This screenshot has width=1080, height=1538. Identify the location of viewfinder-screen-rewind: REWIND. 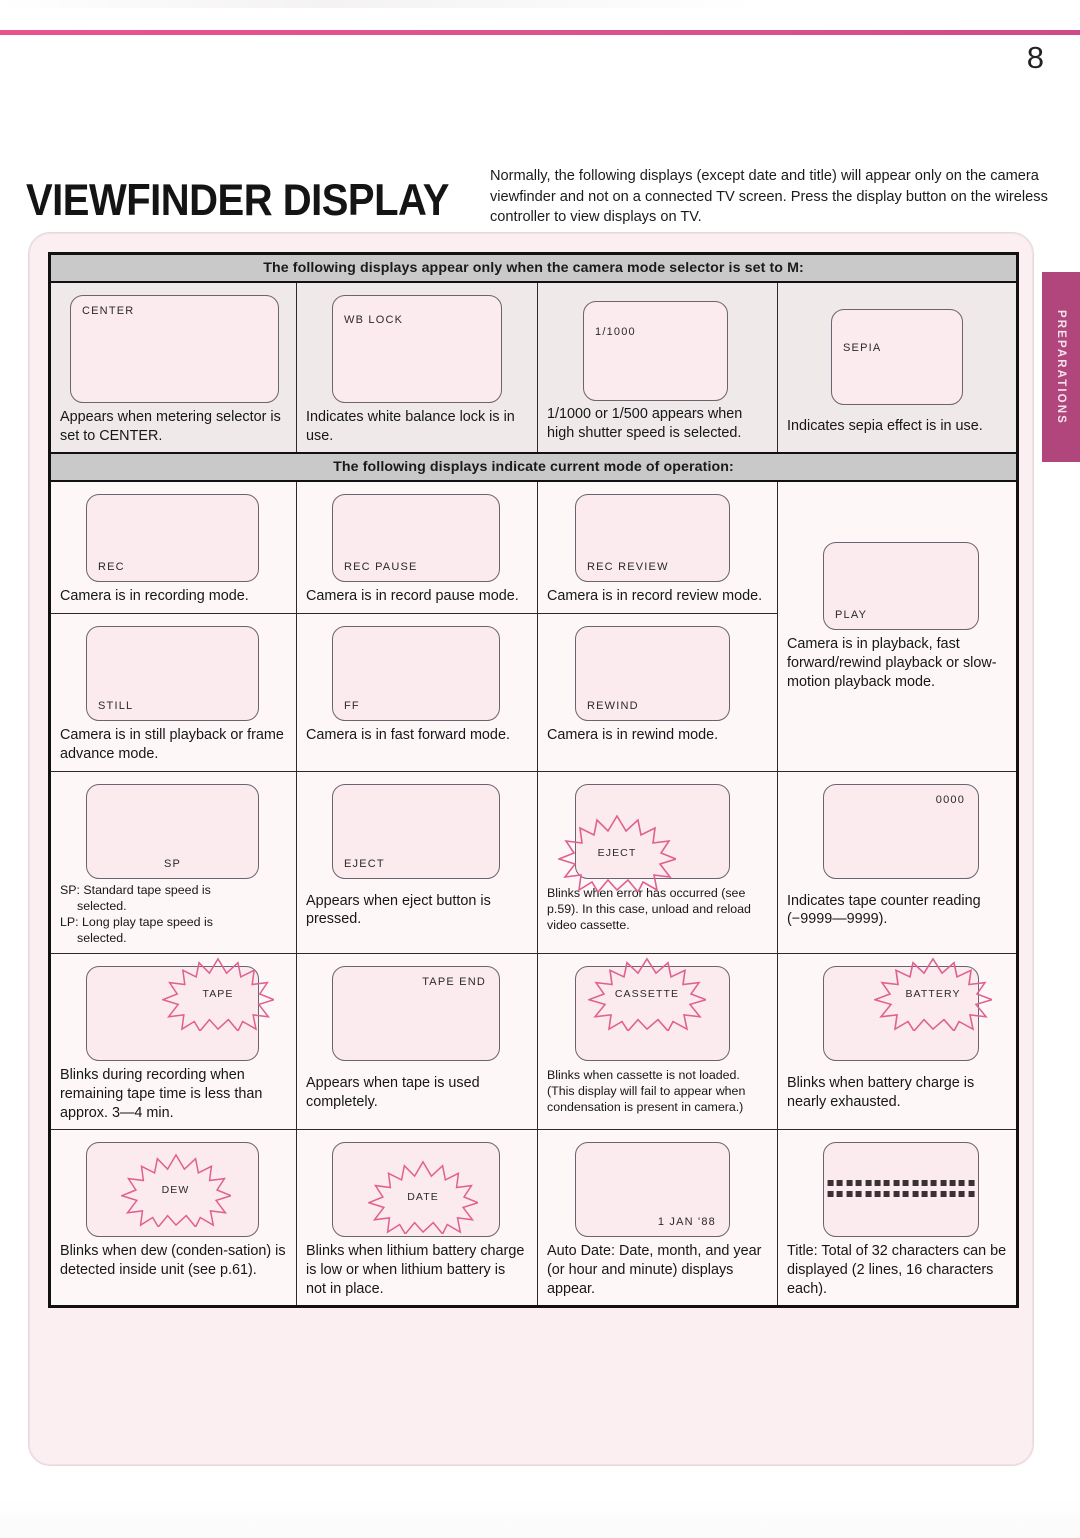
(652, 674).